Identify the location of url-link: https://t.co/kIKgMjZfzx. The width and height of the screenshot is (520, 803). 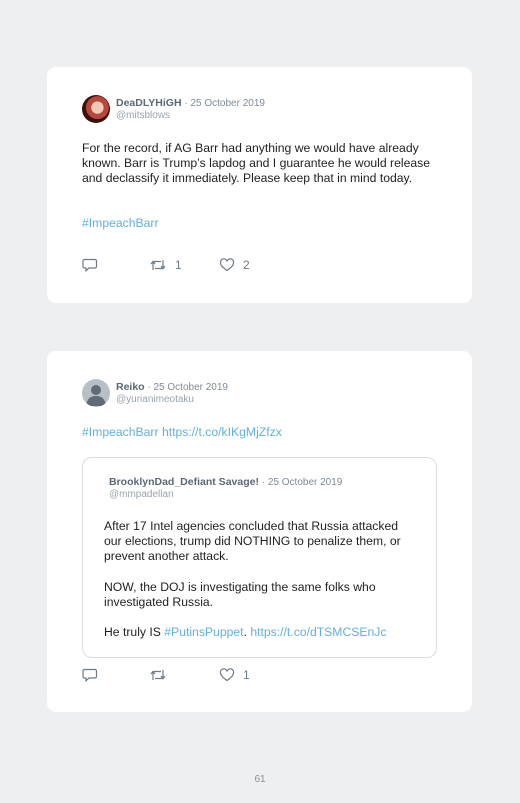
(222, 432).